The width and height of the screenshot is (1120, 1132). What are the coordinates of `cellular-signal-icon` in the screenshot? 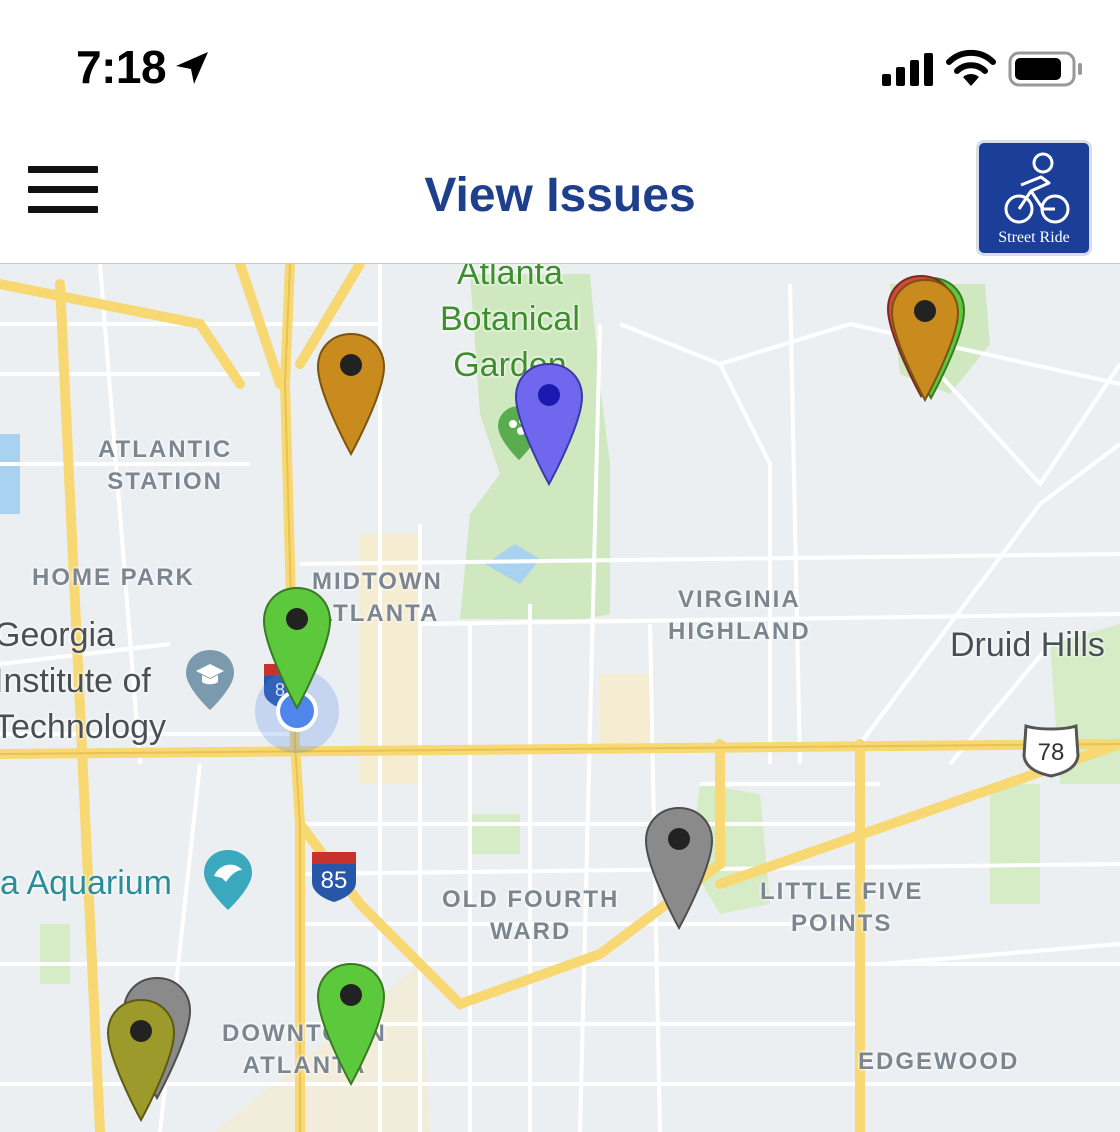 It's located at (907, 69).